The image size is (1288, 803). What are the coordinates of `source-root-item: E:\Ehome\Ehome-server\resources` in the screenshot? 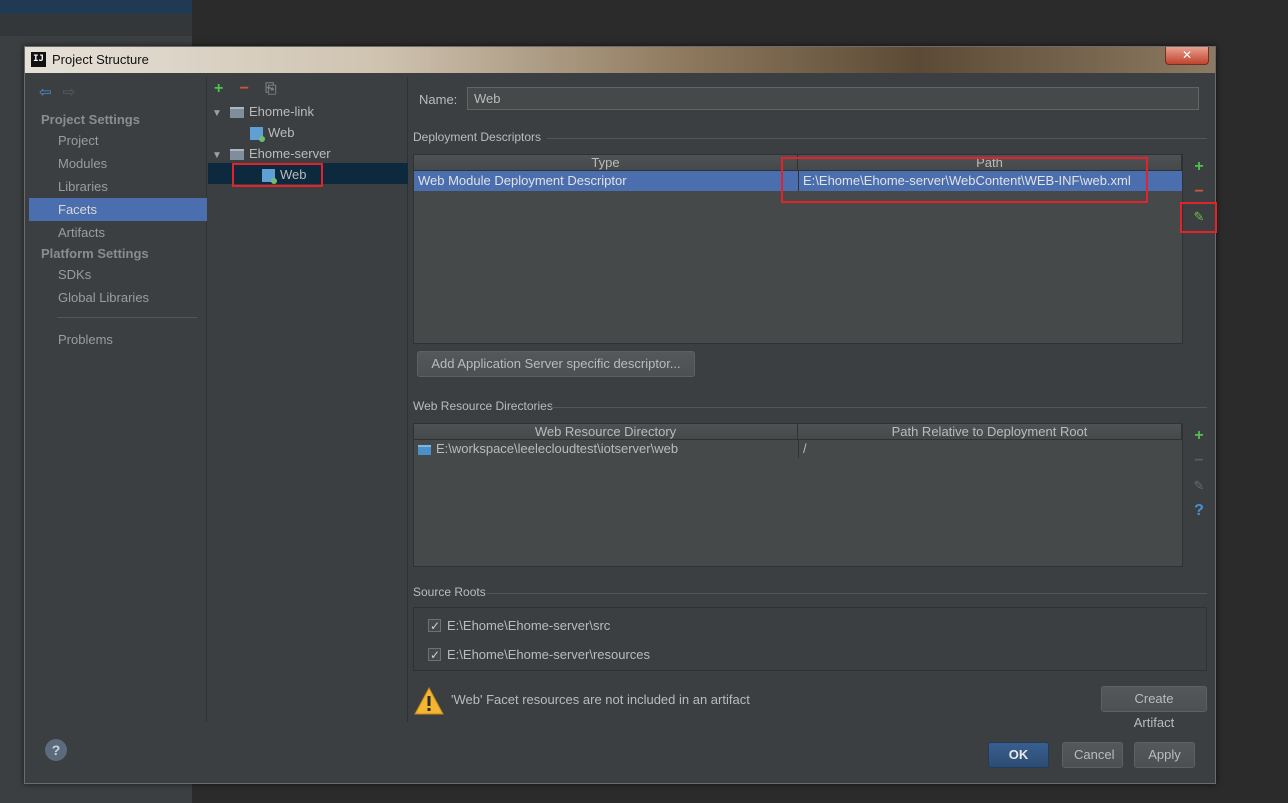 It's located at (539, 655).